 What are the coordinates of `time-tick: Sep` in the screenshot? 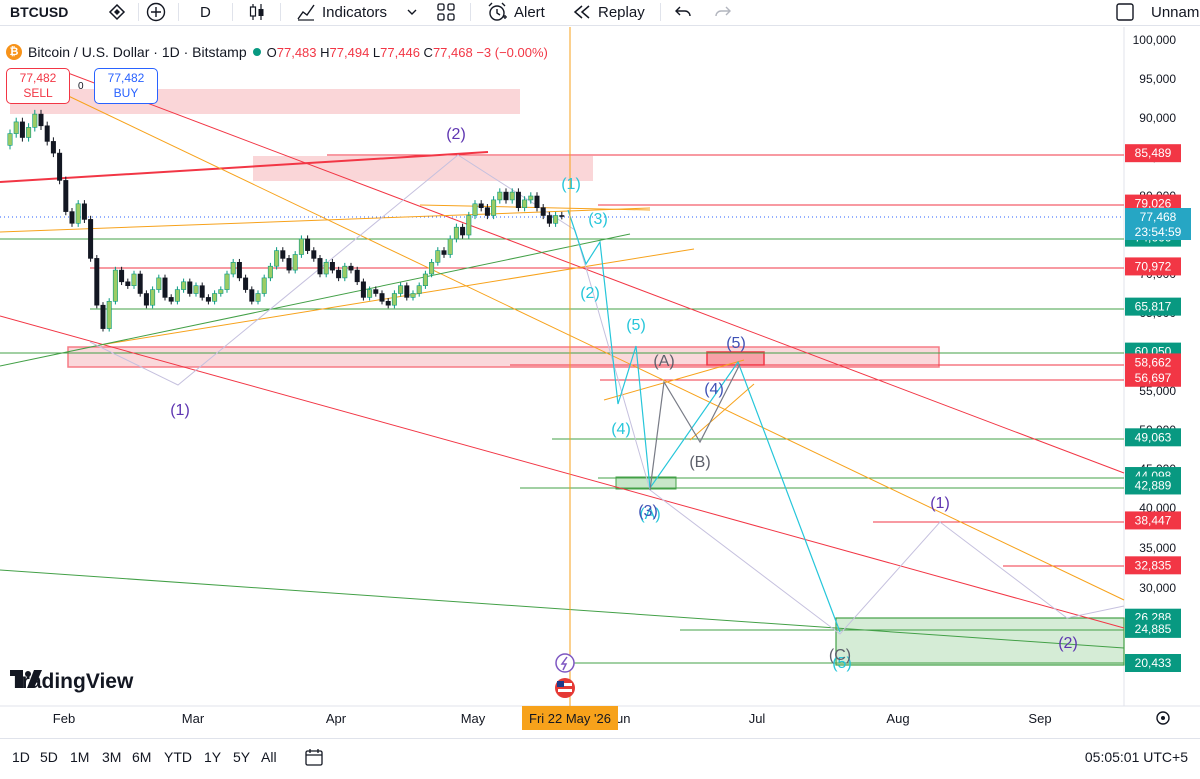 It's located at (1039, 718).